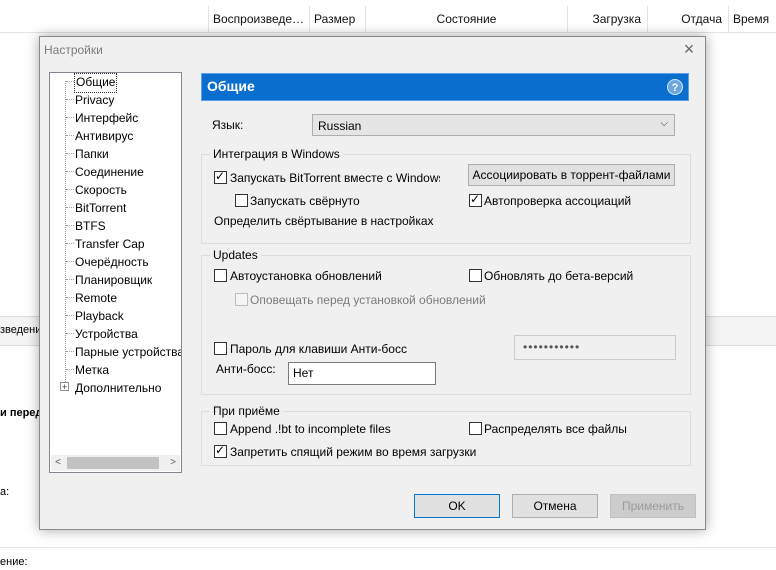 This screenshot has height=570, width=776. I want to click on scrollbar-thumb, so click(113, 463).